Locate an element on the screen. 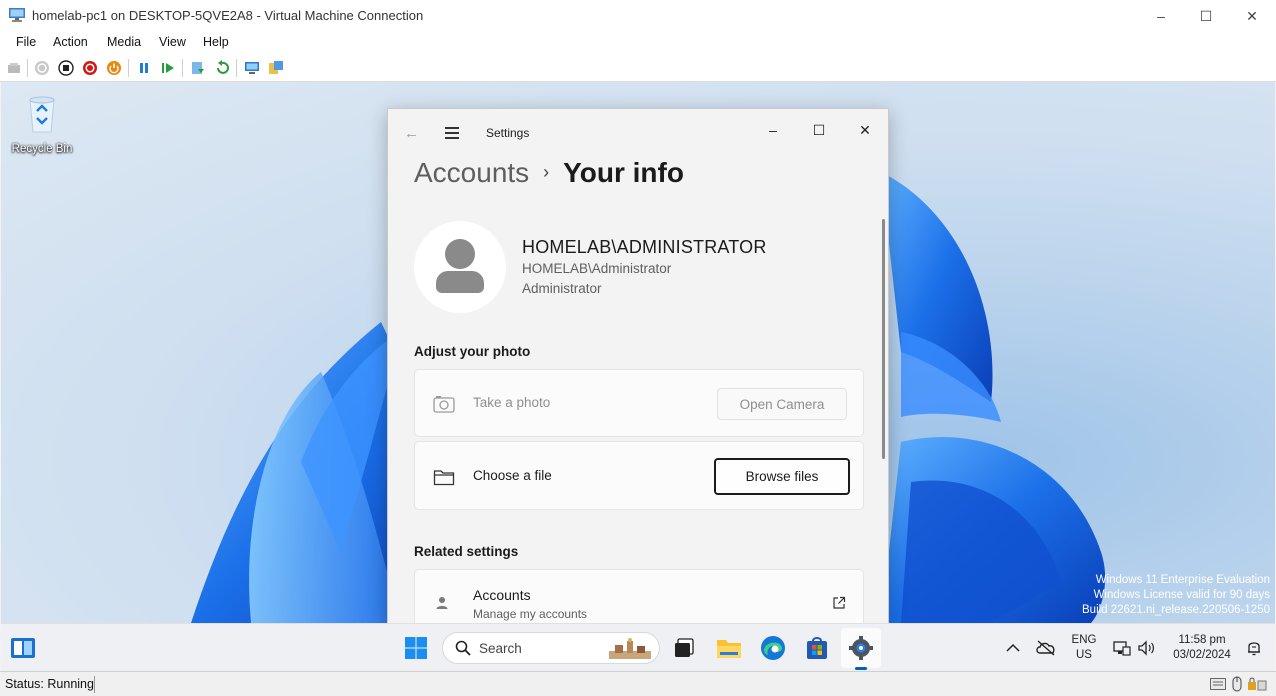 Image resolution: width=1276 pixels, height=696 pixels. person-icon is located at coordinates (442, 603).